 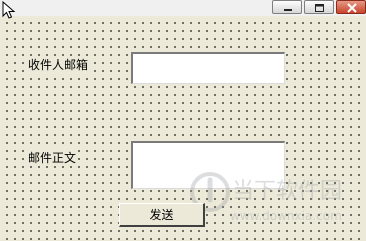 What do you see at coordinates (288, 10) in the screenshot?
I see `minimize-icon` at bounding box center [288, 10].